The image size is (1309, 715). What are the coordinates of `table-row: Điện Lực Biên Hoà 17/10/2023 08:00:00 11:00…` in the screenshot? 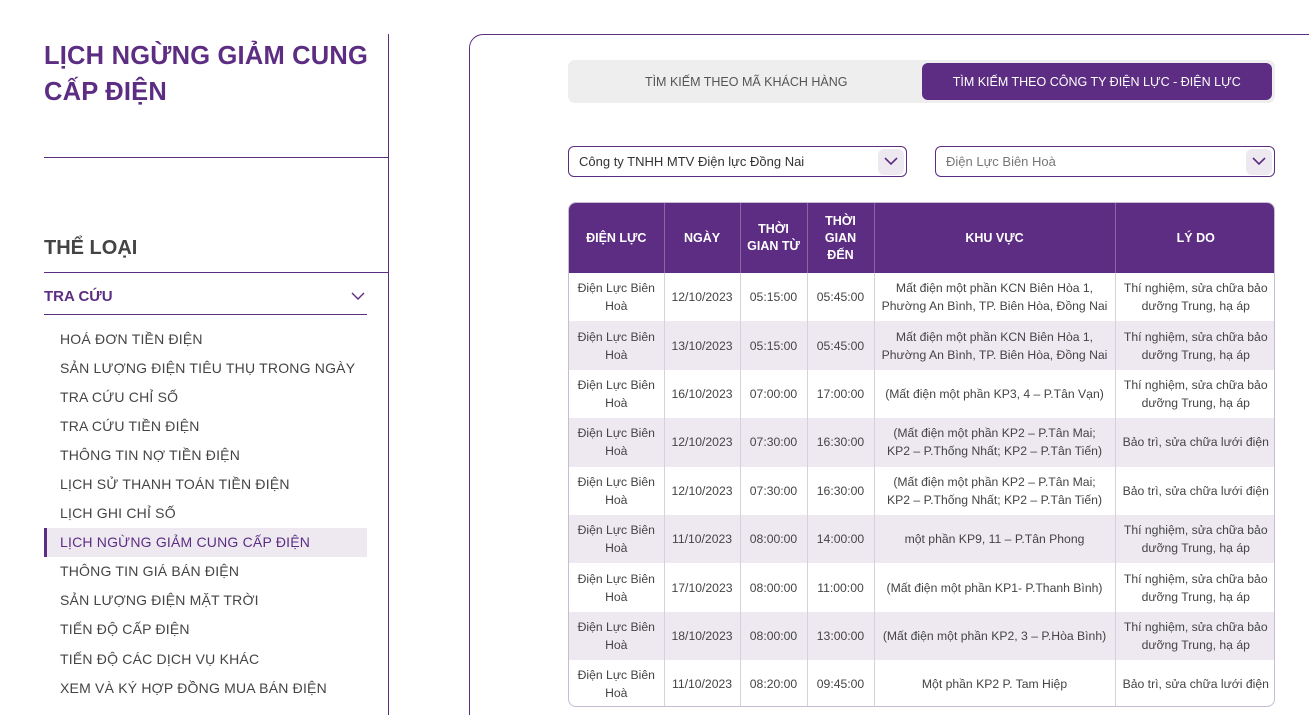 It's located at (921, 587).